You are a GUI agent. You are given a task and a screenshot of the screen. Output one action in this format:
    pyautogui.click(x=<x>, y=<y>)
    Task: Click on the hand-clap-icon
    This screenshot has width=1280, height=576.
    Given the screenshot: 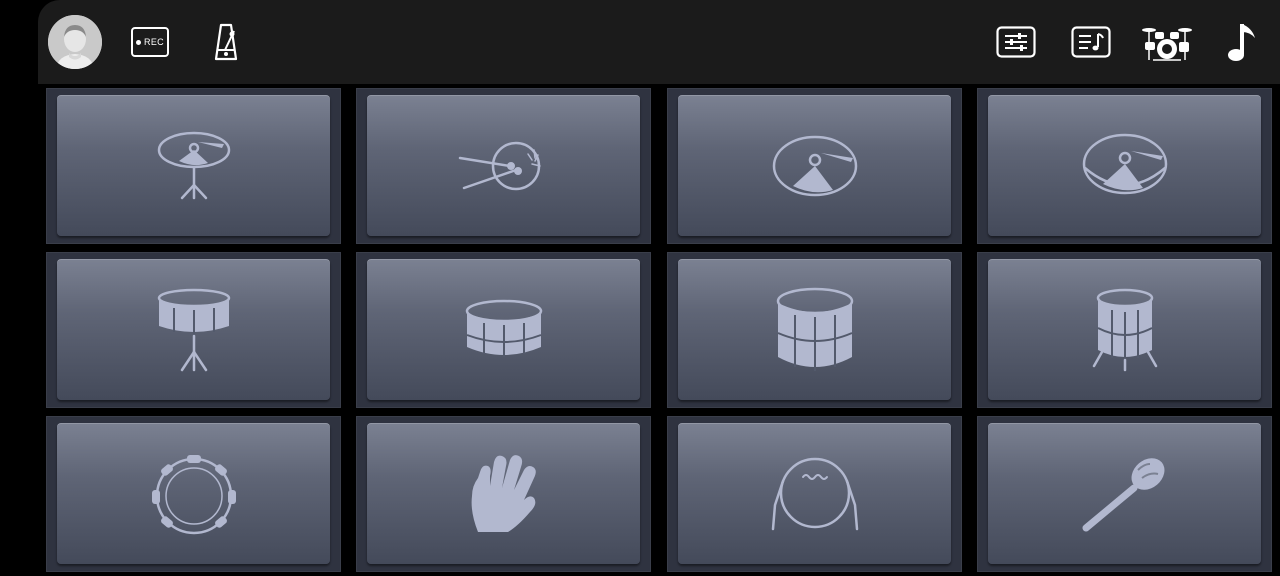 What is the action you would take?
    pyautogui.click(x=503, y=493)
    